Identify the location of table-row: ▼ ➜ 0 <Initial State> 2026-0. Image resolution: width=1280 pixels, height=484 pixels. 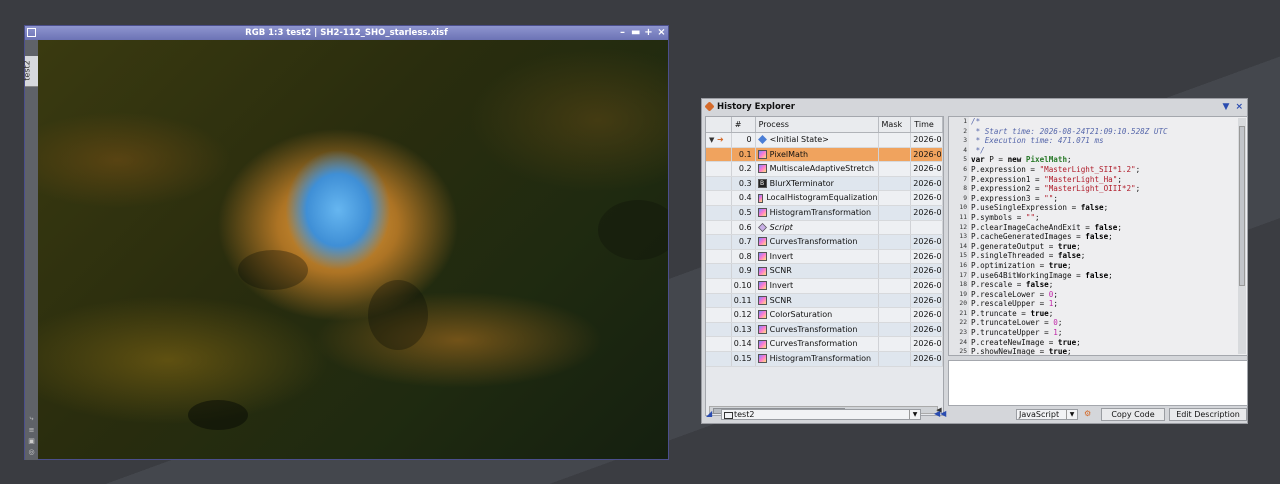
(824, 140).